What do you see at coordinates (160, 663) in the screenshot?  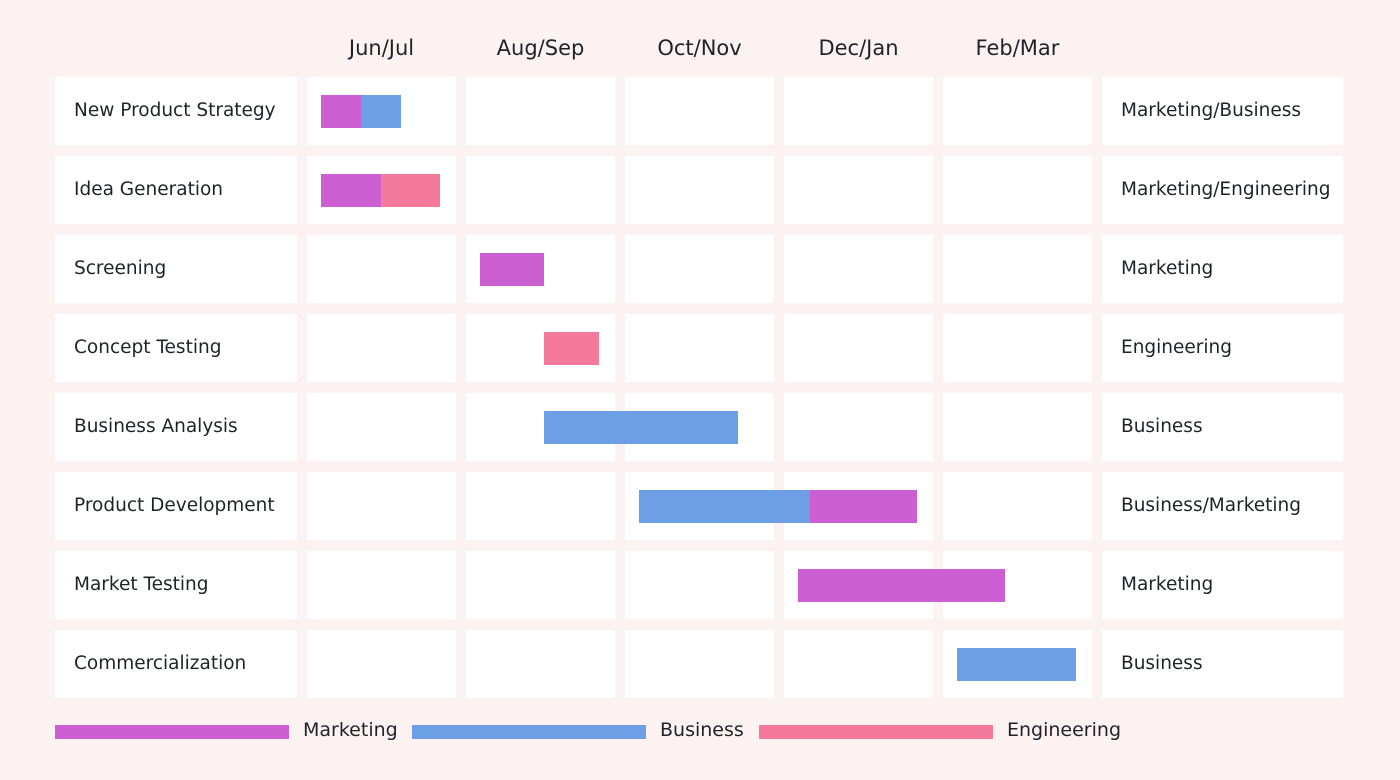 I see `task-name: Commercialization` at bounding box center [160, 663].